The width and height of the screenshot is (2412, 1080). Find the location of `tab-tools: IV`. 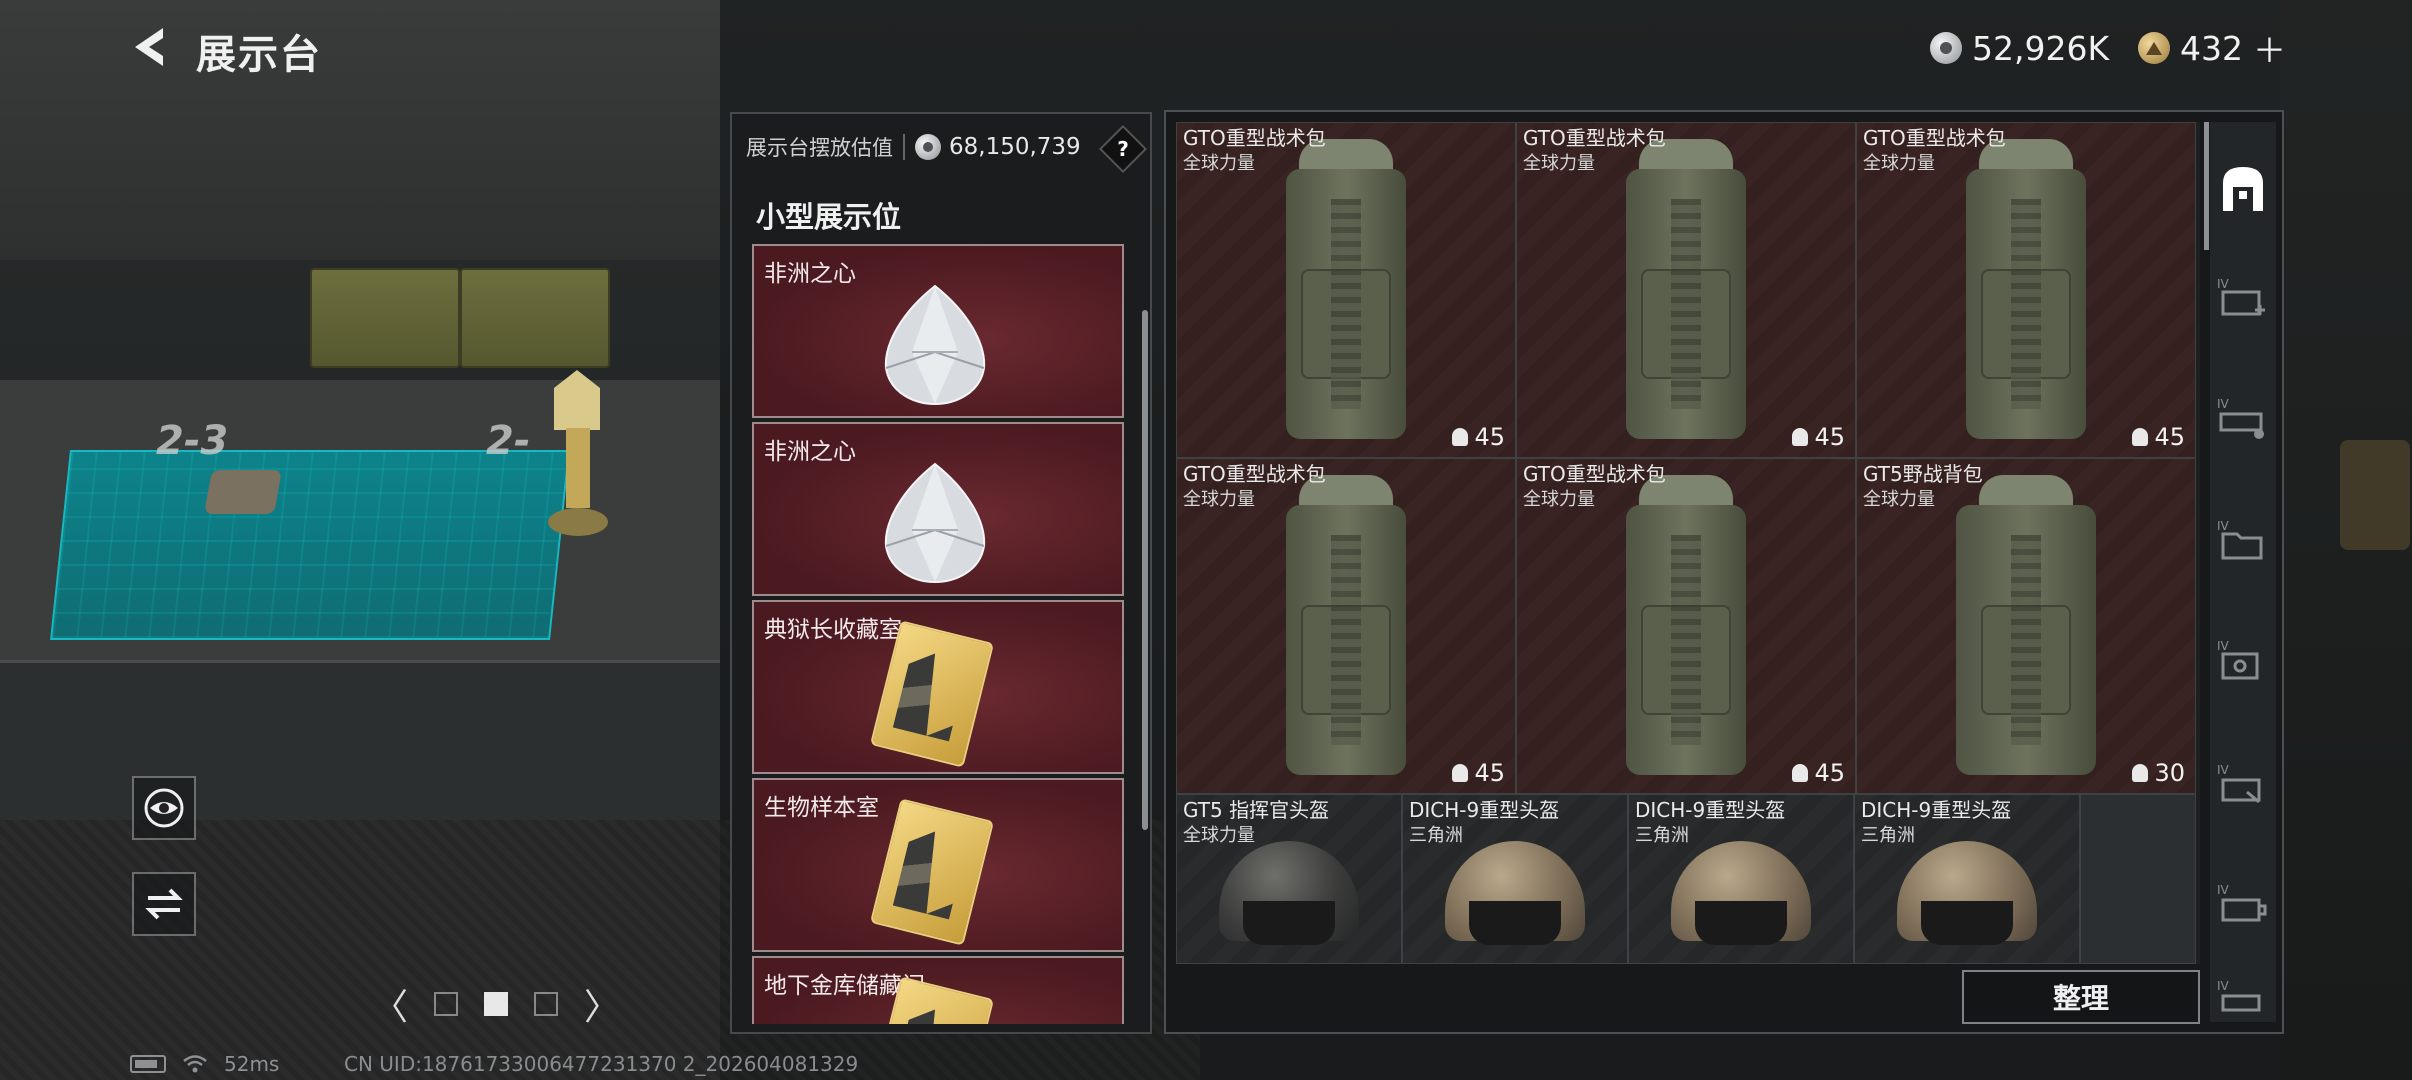

tab-tools: IV is located at coordinates (2243, 785).